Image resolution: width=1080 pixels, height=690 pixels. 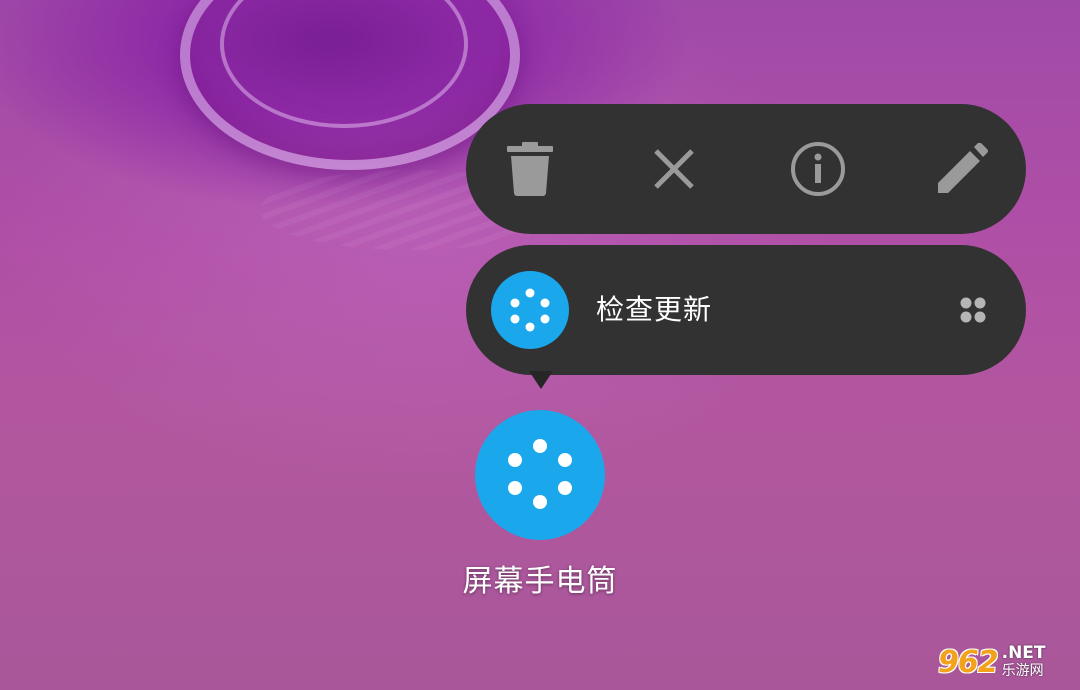 I want to click on info-icon, so click(x=818, y=169).